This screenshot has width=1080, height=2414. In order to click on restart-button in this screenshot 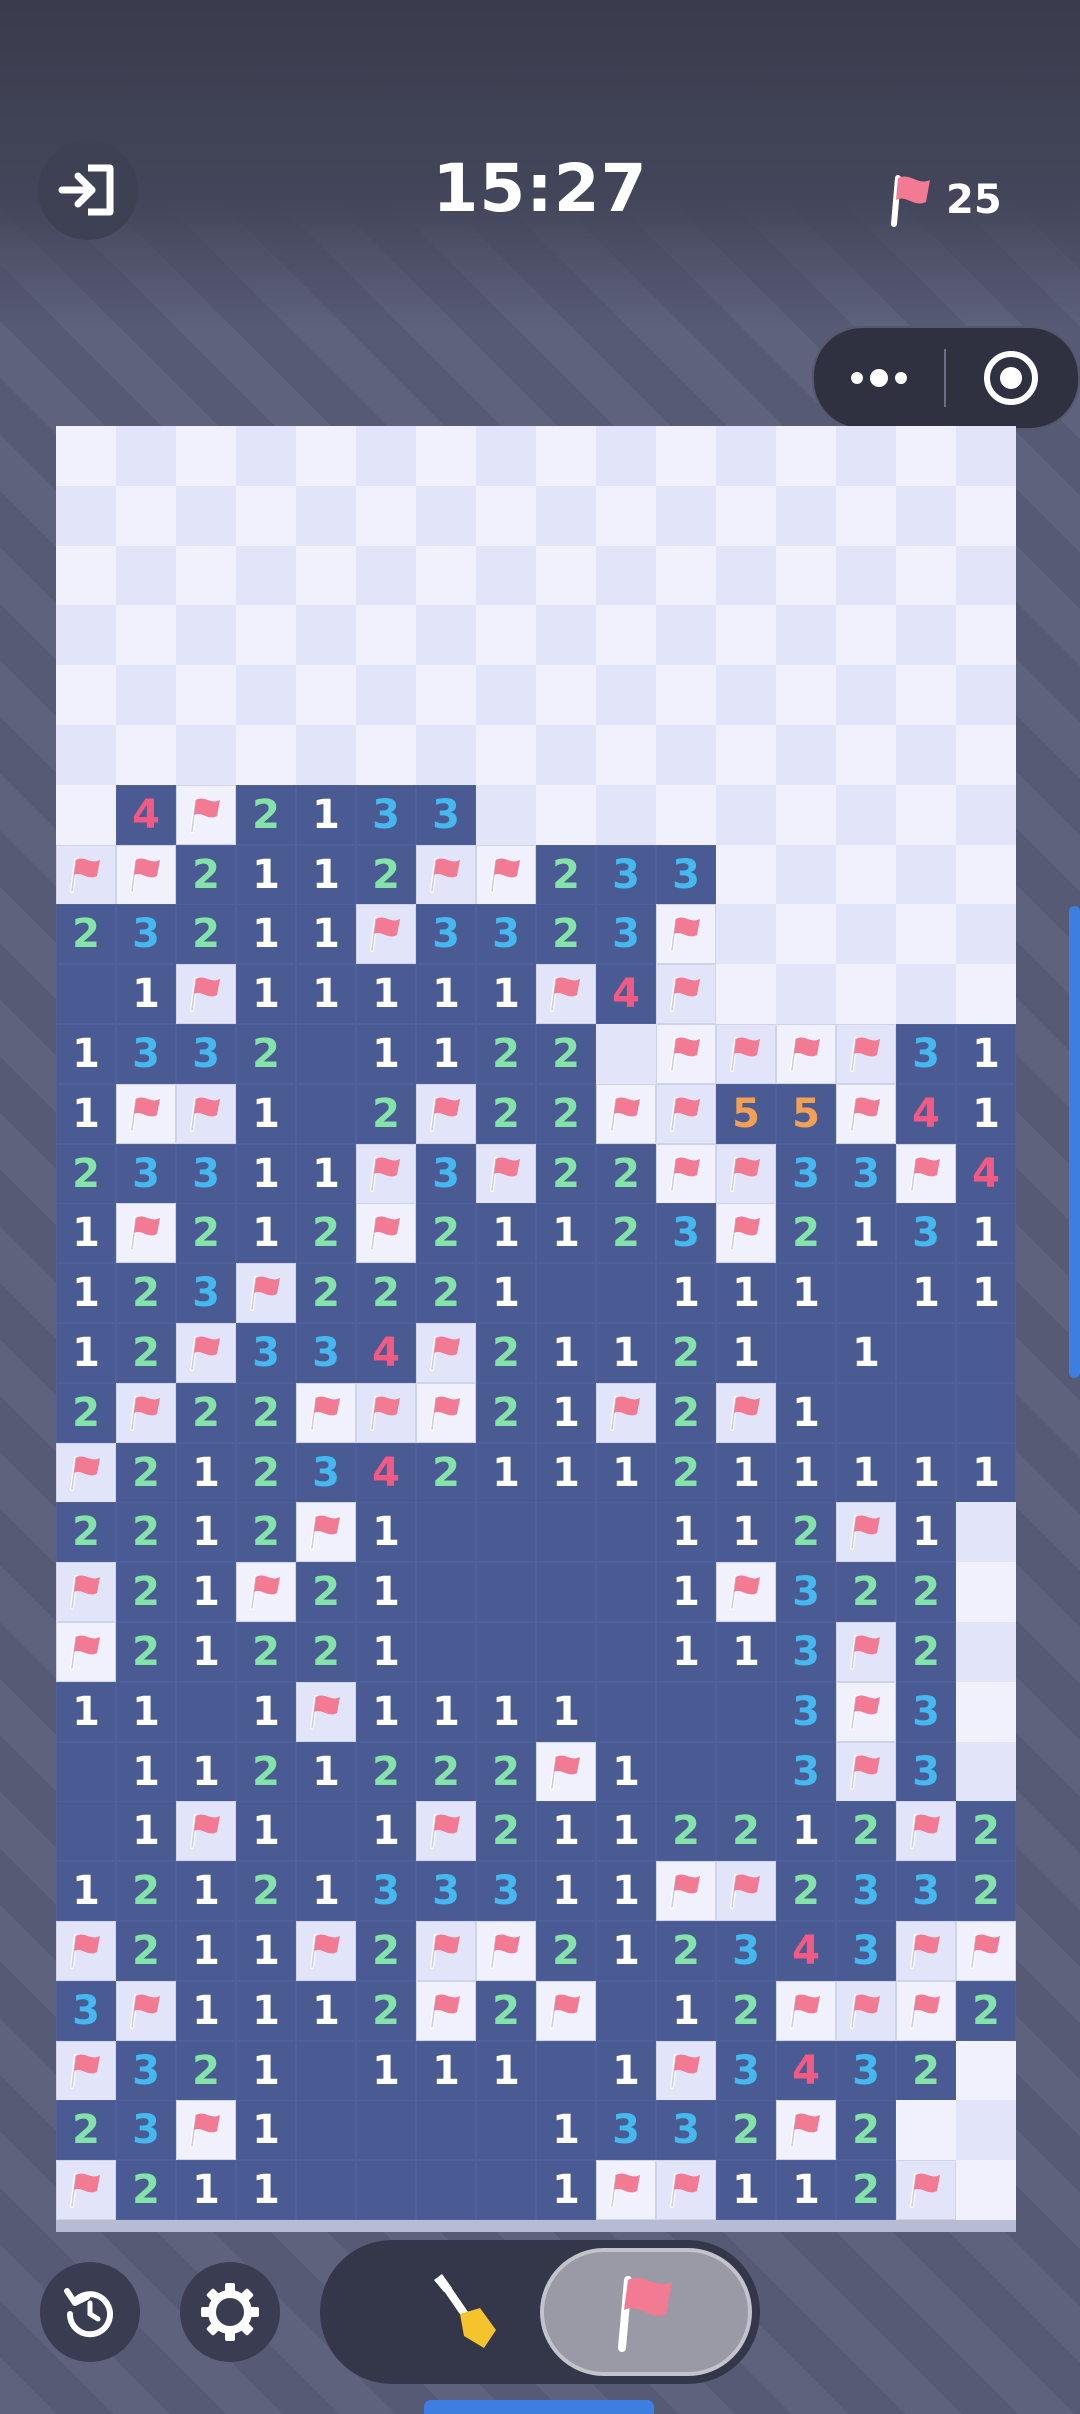, I will do `click(90, 2312)`.